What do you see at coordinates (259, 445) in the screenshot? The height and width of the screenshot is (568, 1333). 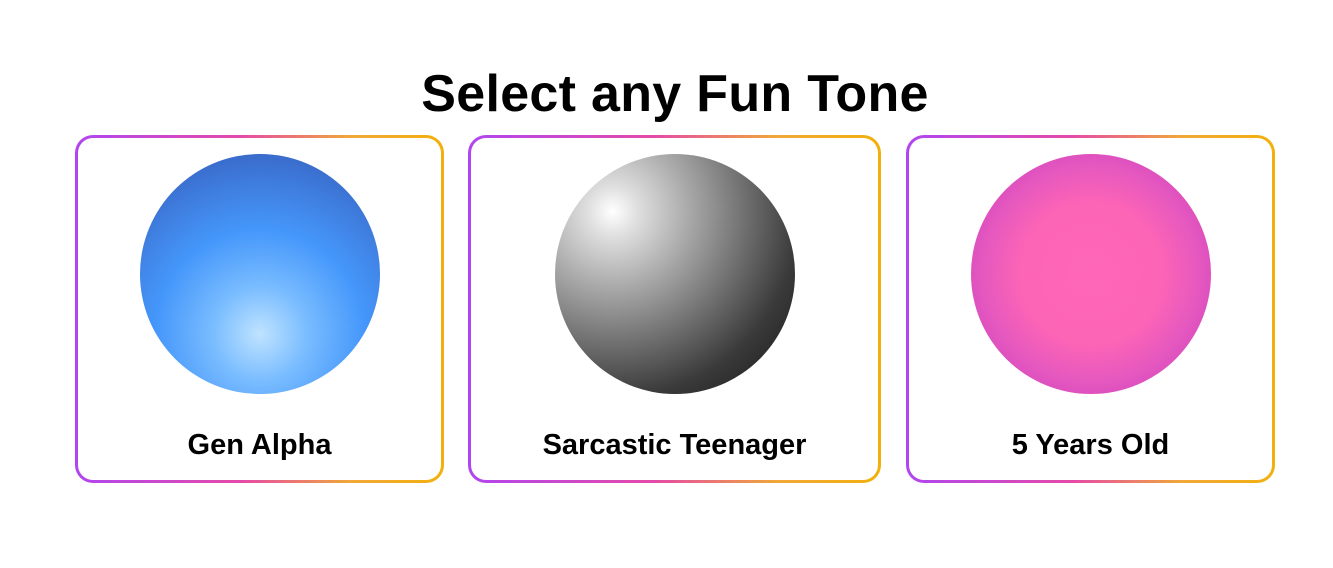 I see `tone-label: Gen Alpha` at bounding box center [259, 445].